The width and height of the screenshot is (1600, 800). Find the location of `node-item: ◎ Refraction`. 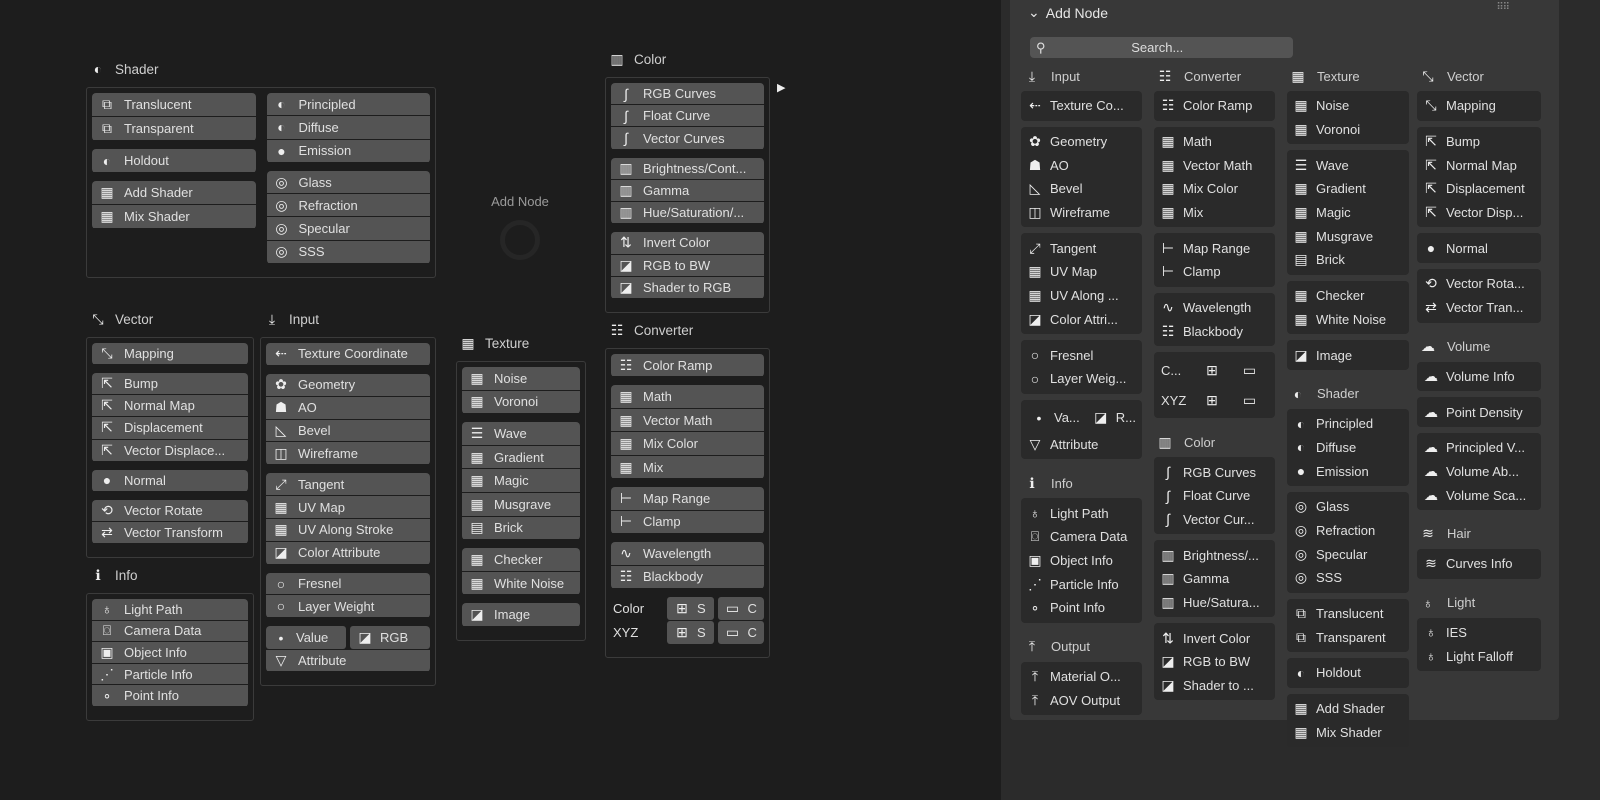

node-item: ◎ Refraction is located at coordinates (1348, 531).